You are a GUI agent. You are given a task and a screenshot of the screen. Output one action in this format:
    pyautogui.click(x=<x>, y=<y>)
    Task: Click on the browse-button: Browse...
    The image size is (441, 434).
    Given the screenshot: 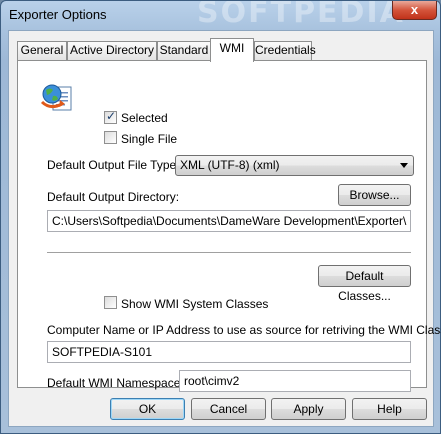 What is the action you would take?
    pyautogui.click(x=374, y=195)
    